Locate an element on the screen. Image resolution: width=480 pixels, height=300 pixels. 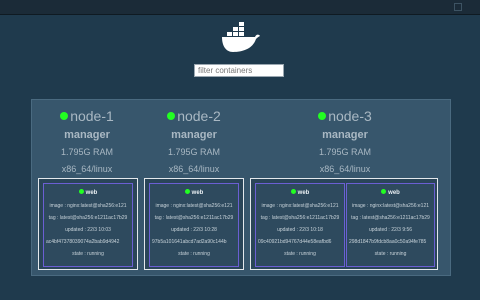
task-updated: updated : 22/3 10:03 is located at coordinates (88, 230).